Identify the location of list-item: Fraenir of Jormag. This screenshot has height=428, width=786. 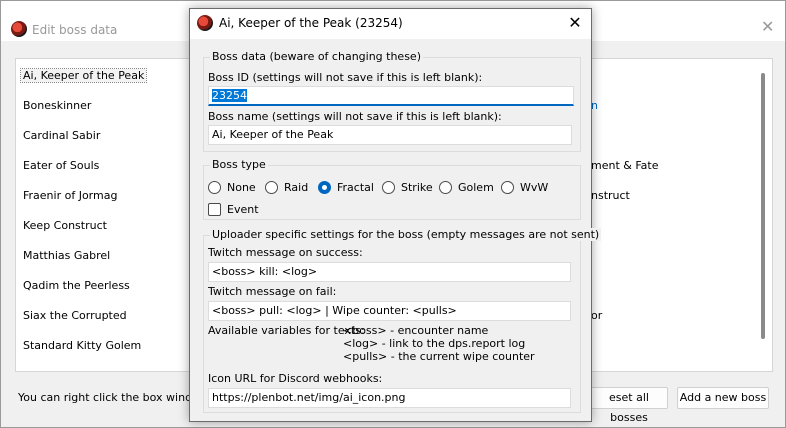
(70, 195).